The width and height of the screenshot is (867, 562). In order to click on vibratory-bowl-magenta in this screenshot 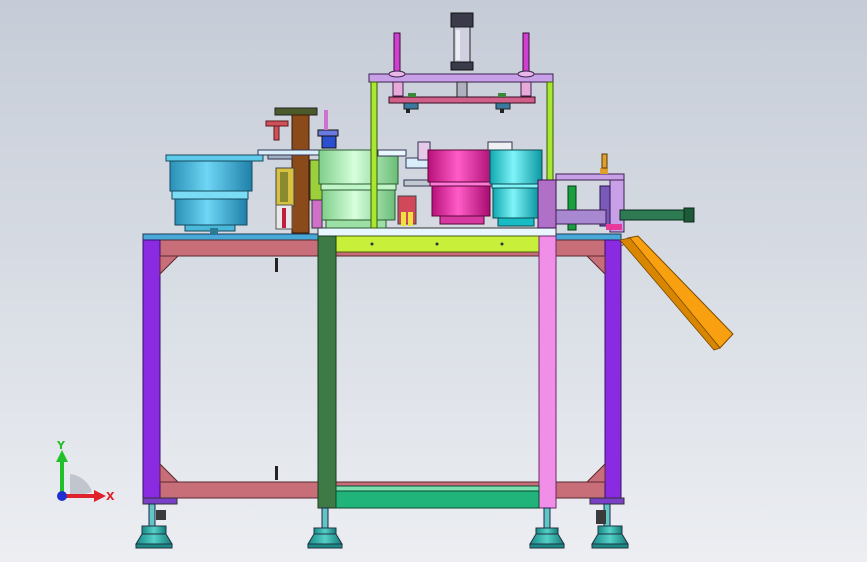, I will do `click(461, 187)`.